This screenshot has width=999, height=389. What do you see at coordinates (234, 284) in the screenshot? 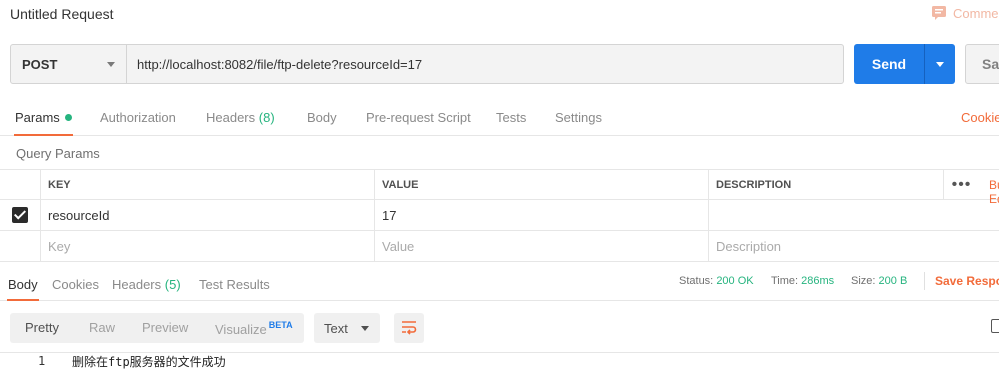
I see `tab-test-results: Test Results` at bounding box center [234, 284].